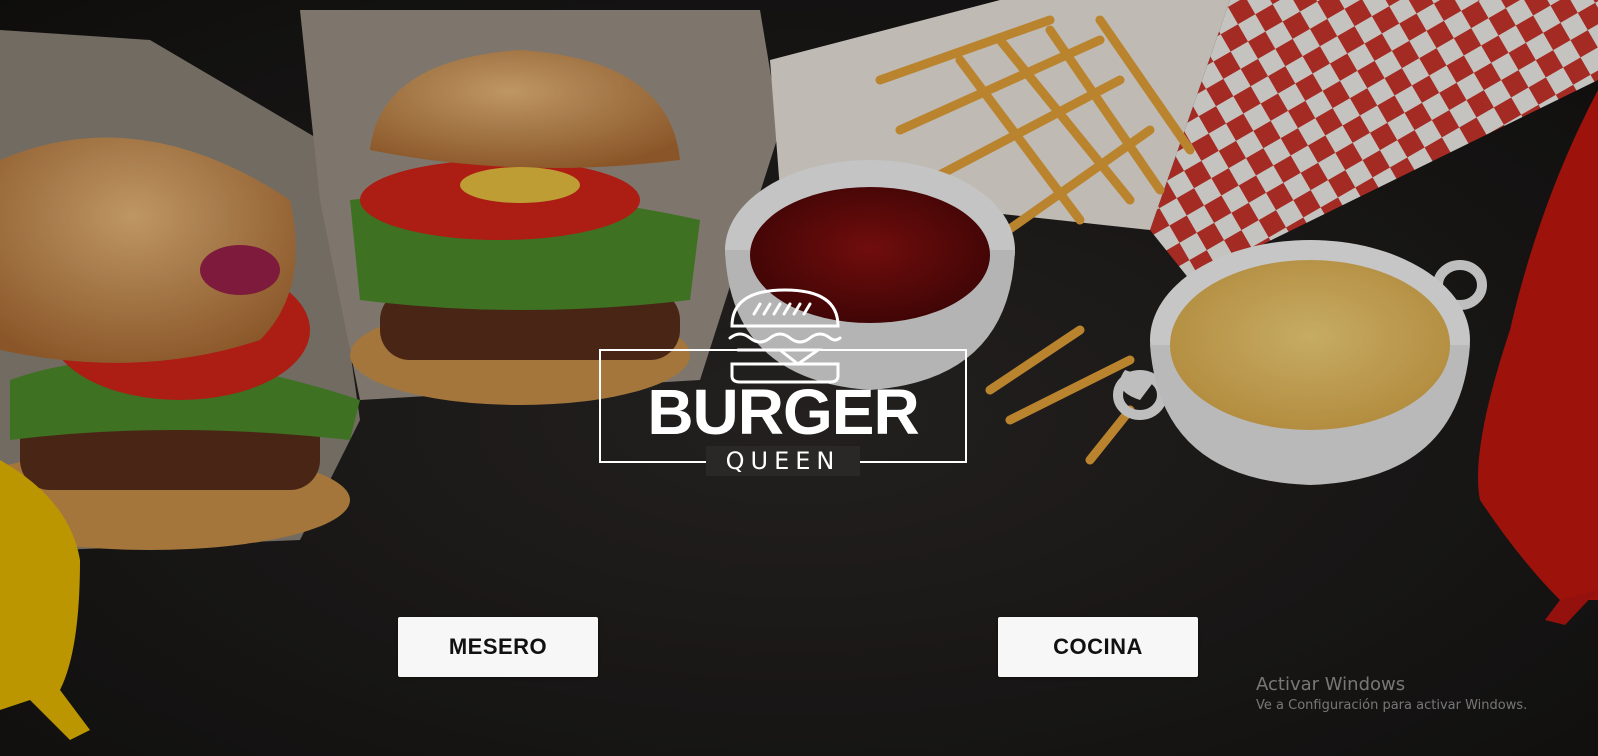  What do you see at coordinates (1392, 705) in the screenshot?
I see `watermark-subtitle: Ve a Configuración para activar Windows.` at bounding box center [1392, 705].